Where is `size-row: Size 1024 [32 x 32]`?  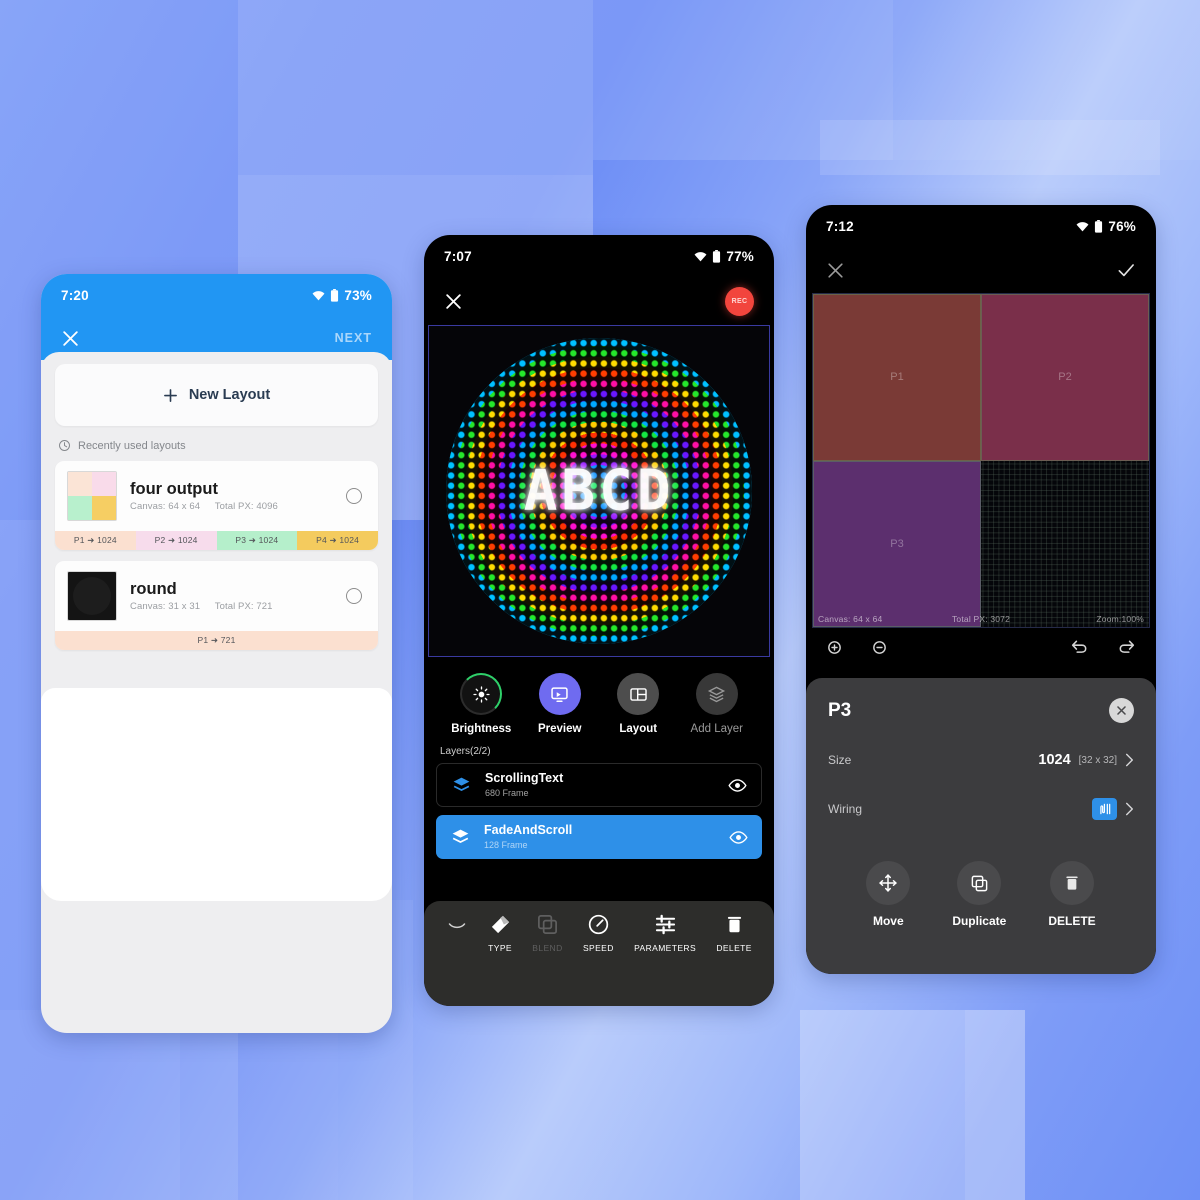
size-row: Size 1024 [32 x 32] is located at coordinates (981, 760).